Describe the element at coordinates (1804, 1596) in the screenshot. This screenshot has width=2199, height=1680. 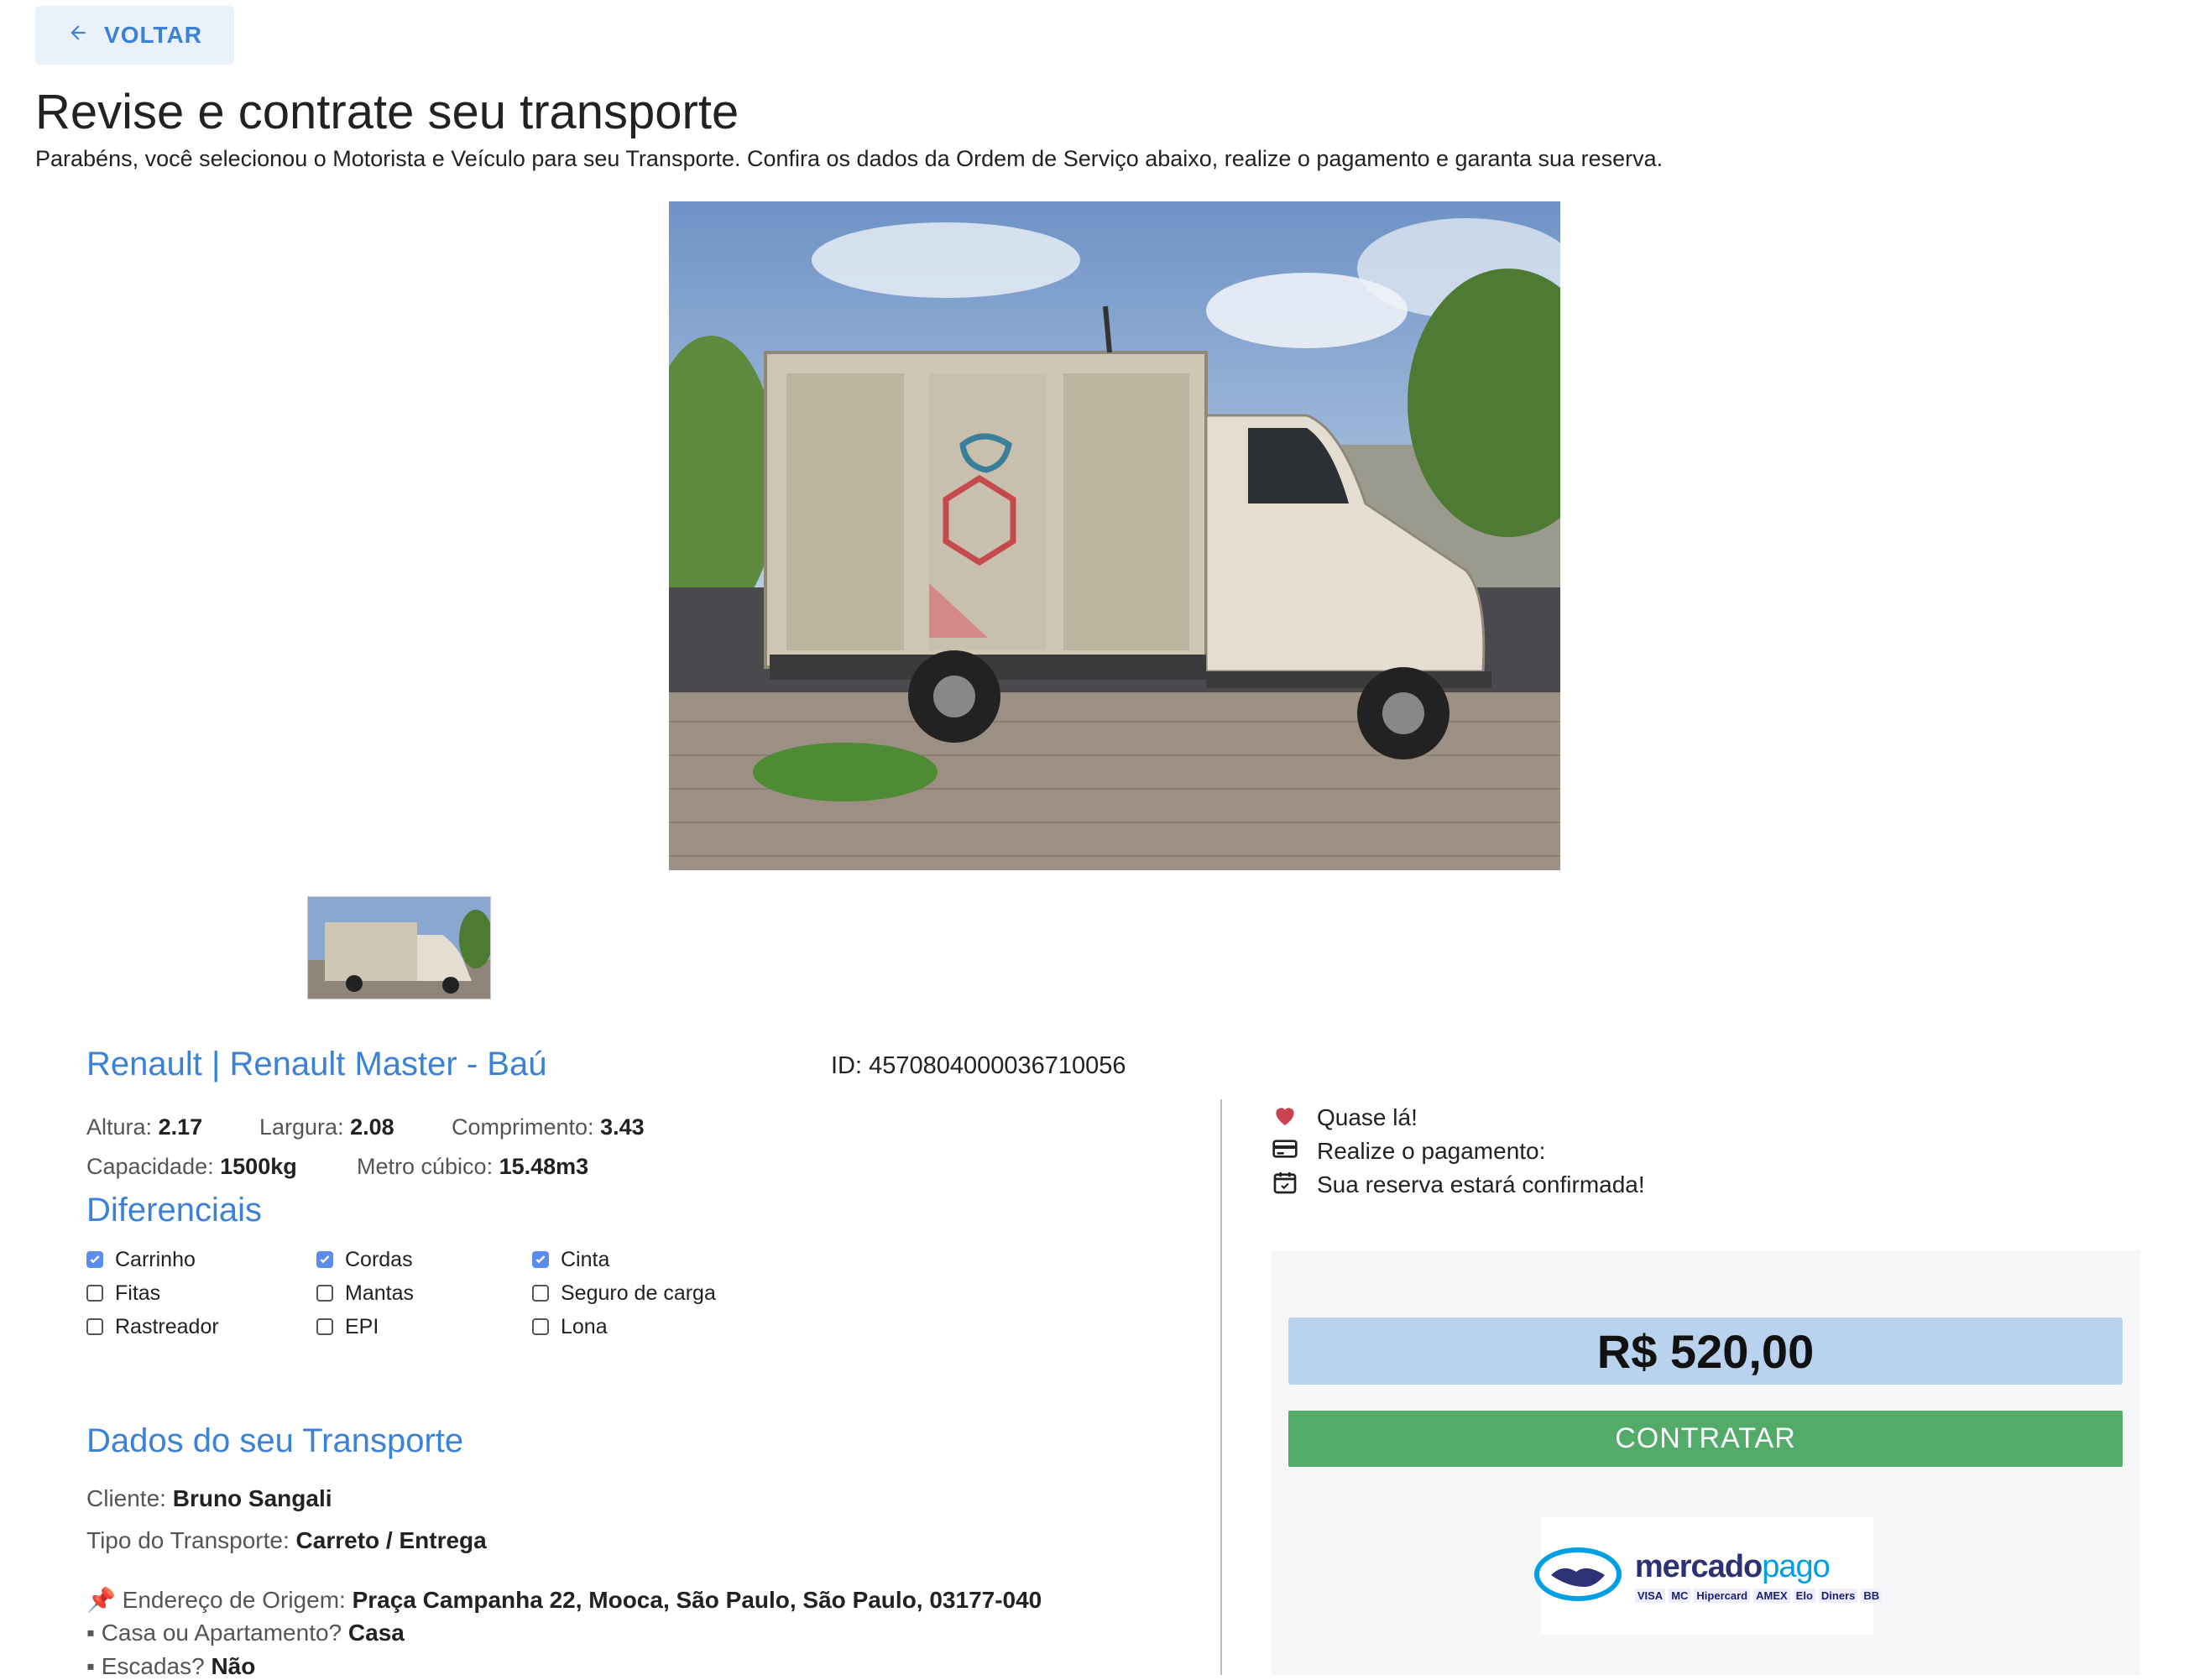
I see `card-brand-badge: Elo` at that location.